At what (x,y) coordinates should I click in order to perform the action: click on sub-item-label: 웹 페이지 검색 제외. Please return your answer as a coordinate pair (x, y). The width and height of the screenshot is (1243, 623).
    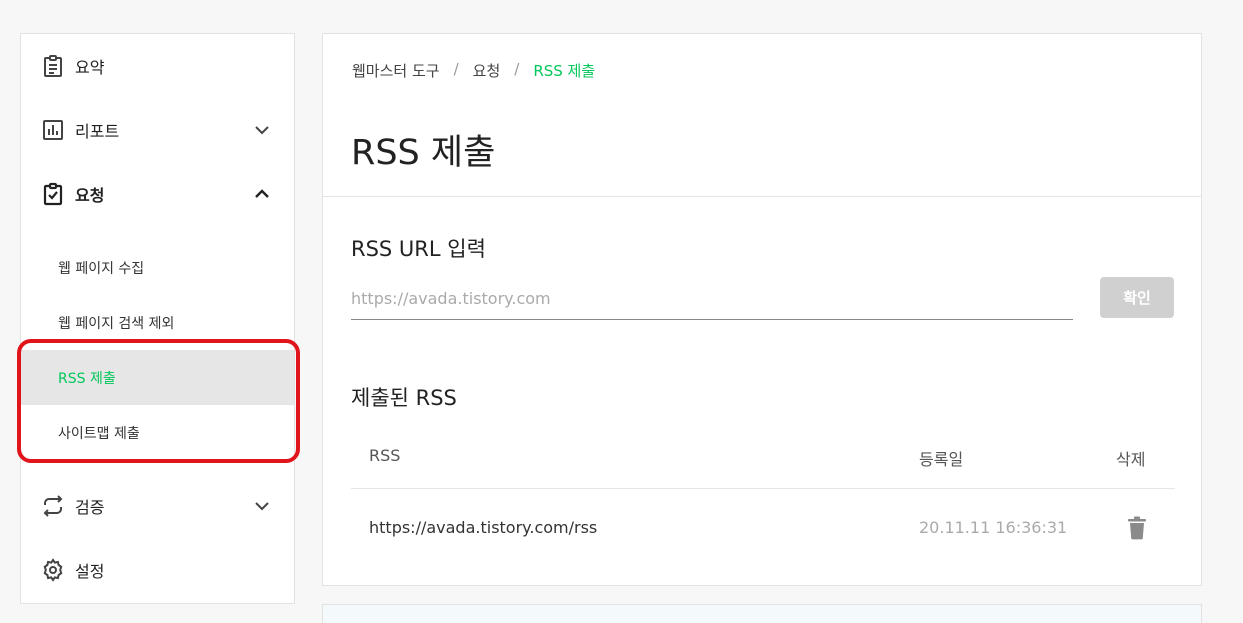
    Looking at the image, I should click on (116, 323).